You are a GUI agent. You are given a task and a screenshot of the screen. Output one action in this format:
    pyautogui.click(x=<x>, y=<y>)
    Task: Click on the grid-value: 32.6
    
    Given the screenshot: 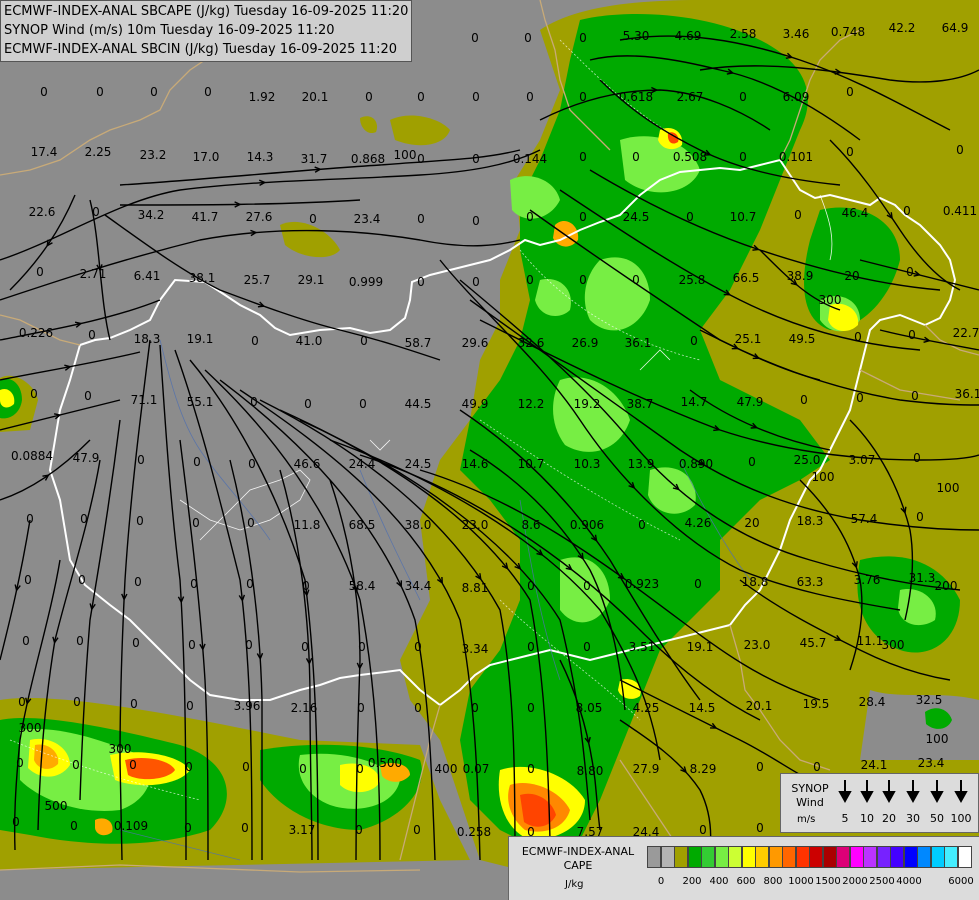 What is the action you would take?
    pyautogui.click(x=531, y=343)
    